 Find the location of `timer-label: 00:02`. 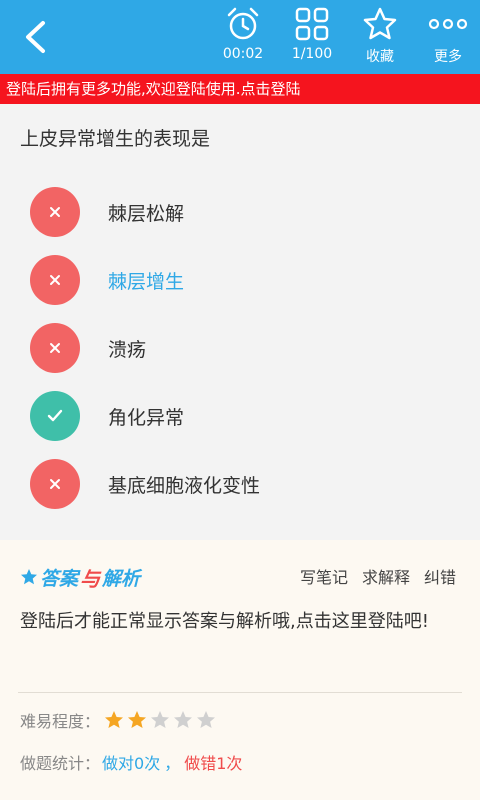

timer-label: 00:02 is located at coordinates (243, 54).